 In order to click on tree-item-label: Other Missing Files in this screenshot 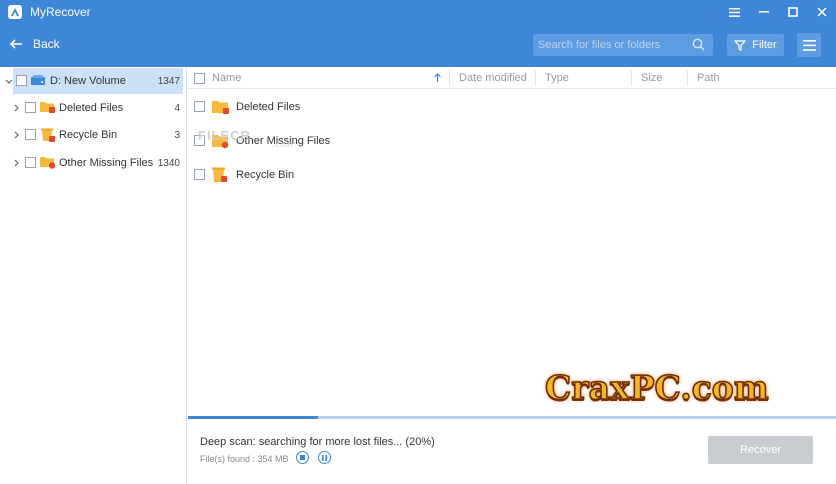, I will do `click(106, 163)`.